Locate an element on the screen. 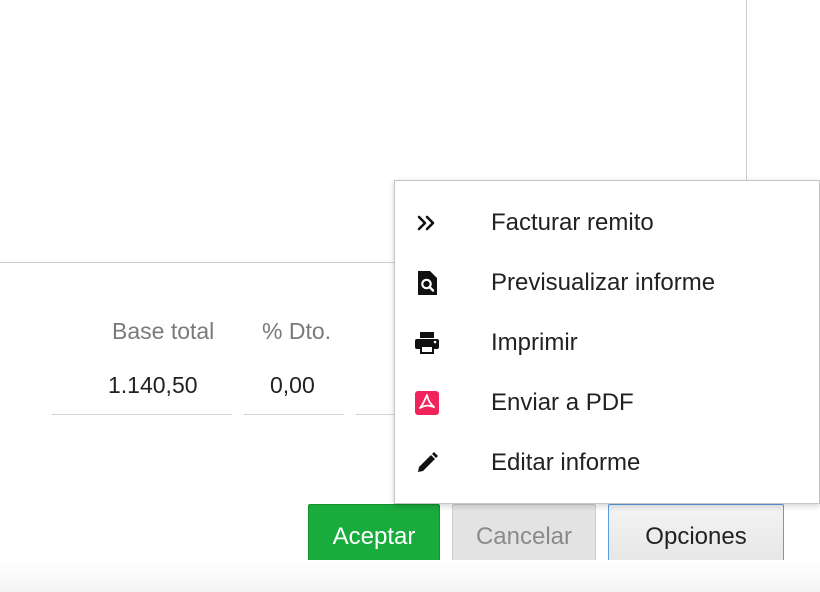  menu-item-facturar-remito: Facturar remito is located at coordinates (607, 223).